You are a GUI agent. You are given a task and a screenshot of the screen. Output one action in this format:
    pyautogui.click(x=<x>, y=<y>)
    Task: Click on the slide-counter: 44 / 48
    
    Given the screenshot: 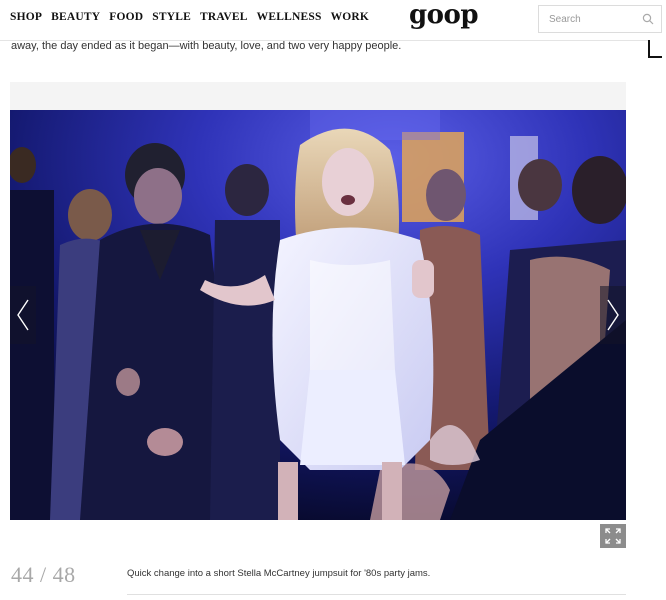 What is the action you would take?
    pyautogui.click(x=43, y=574)
    